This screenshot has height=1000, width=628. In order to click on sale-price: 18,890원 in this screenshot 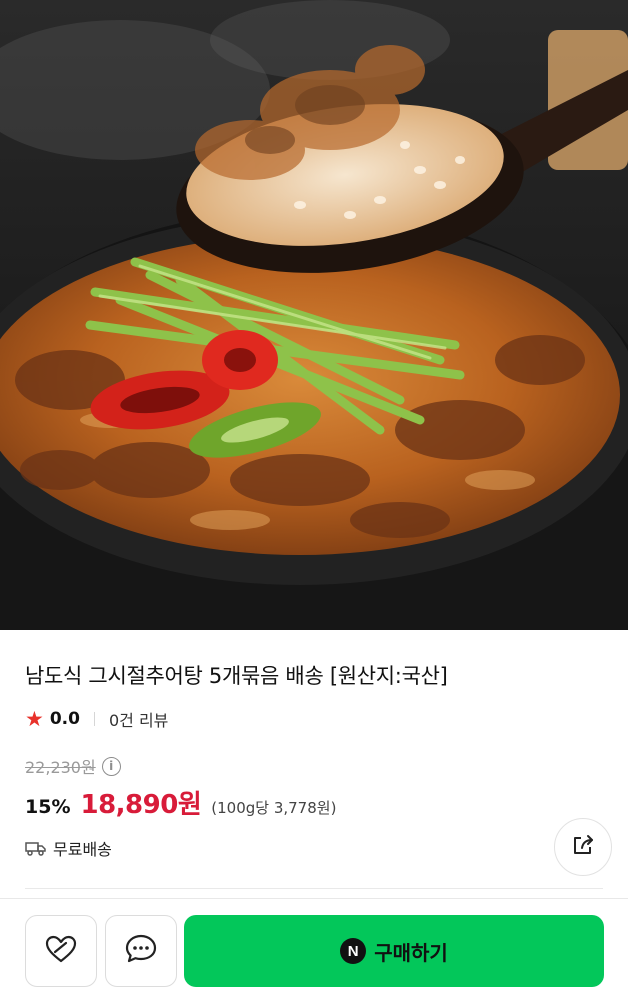, I will do `click(141, 805)`.